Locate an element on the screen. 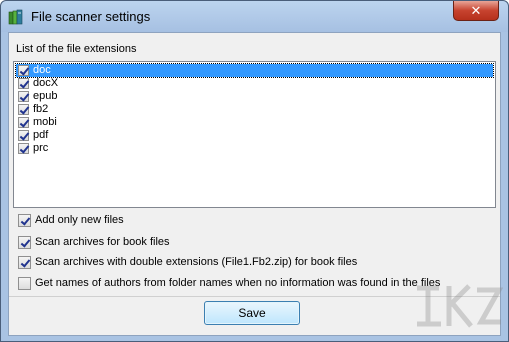 This screenshot has width=509, height=342. close-icon: ✕ is located at coordinates (476, 10).